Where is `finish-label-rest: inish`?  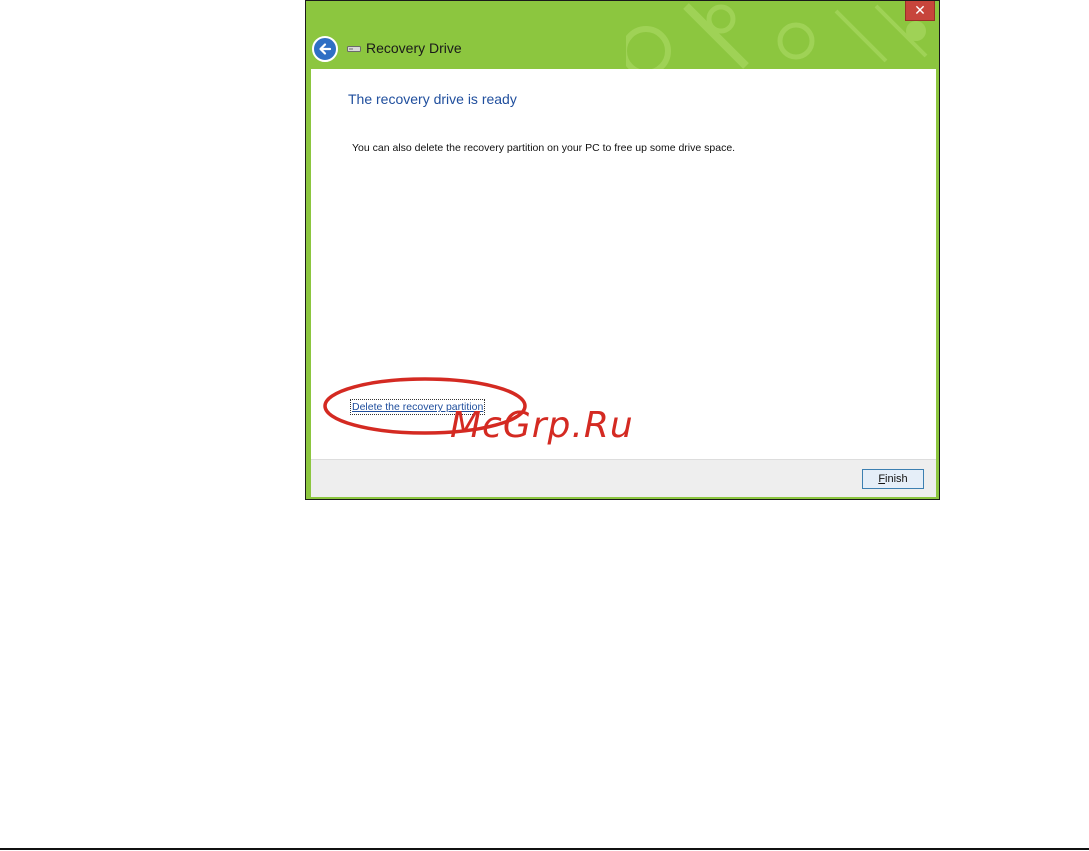 finish-label-rest: inish is located at coordinates (896, 479).